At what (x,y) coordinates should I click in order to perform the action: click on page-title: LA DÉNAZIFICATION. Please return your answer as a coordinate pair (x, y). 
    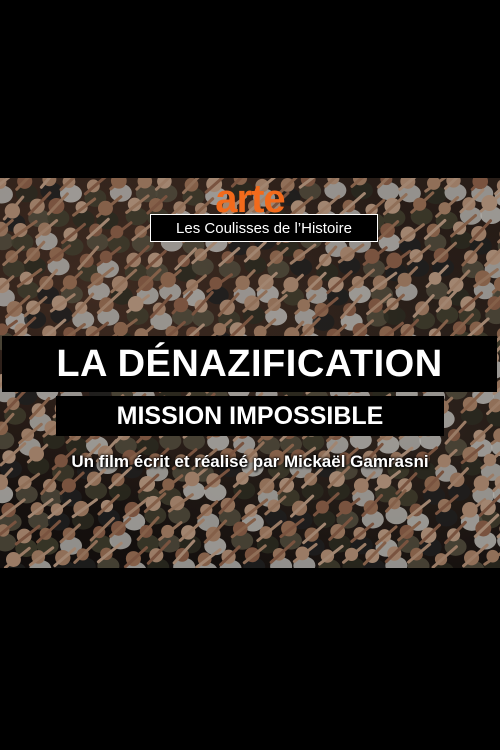
    Looking at the image, I should click on (249, 363).